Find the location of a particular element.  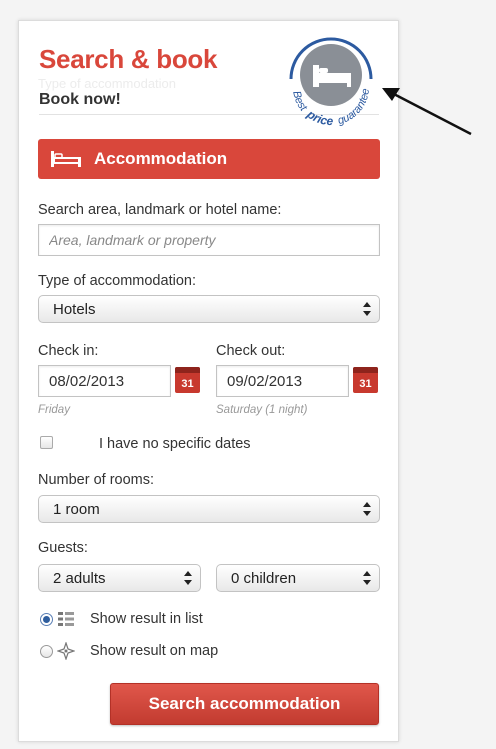

bed-icon is located at coordinates (66, 159).